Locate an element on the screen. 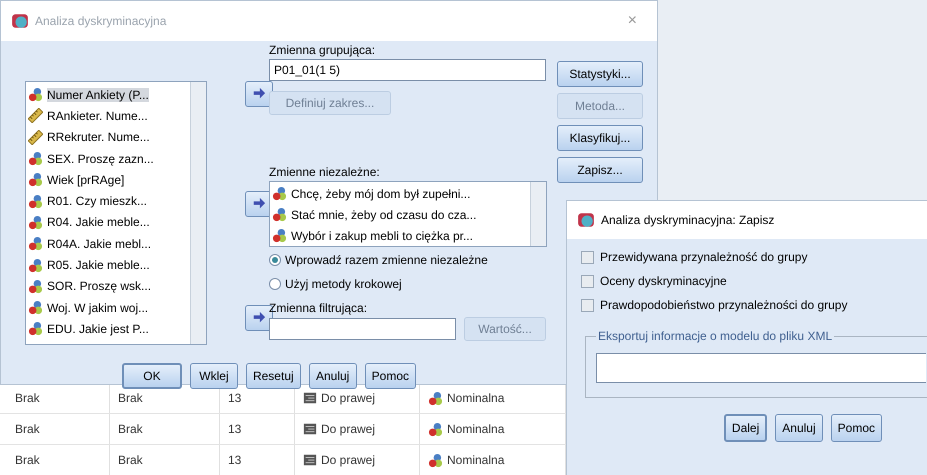  window-title: Analiza dyskryminacyjna: Zapisz is located at coordinates (687, 220).